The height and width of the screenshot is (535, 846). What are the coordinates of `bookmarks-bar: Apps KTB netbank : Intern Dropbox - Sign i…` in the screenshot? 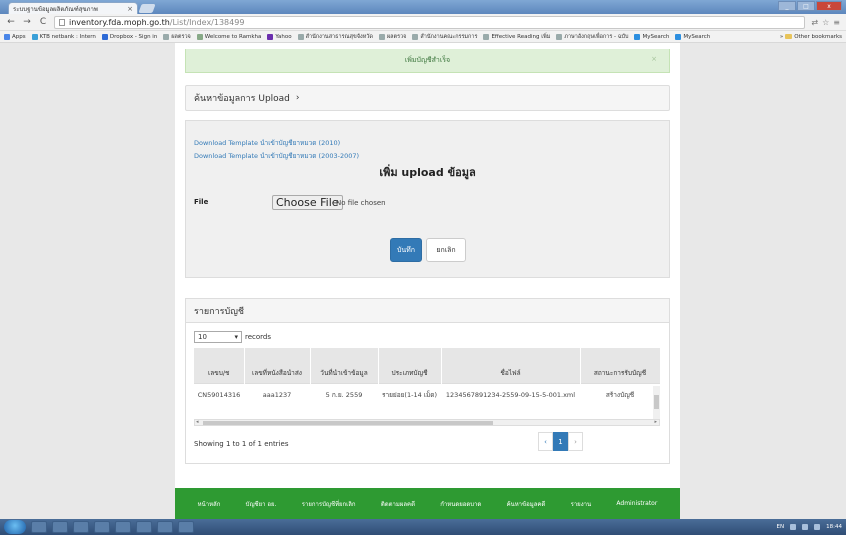 It's located at (423, 37).